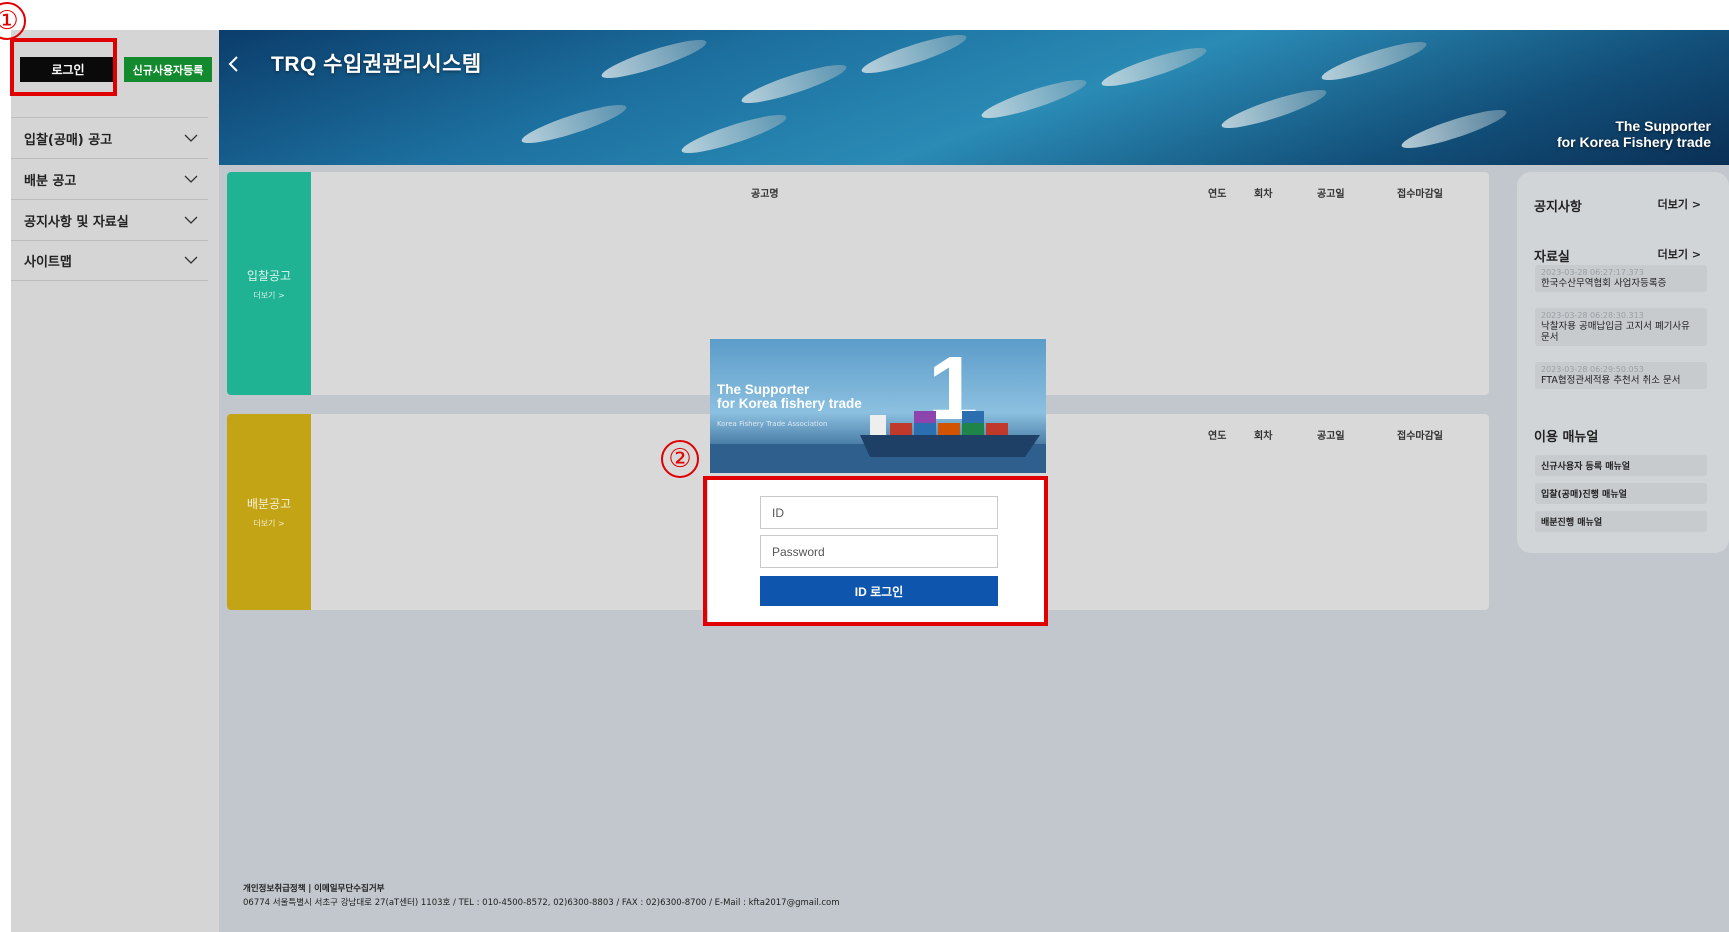 The height and width of the screenshot is (932, 1729). What do you see at coordinates (269, 275) in the screenshot?
I see `bid-notice-title: 입찰공고` at bounding box center [269, 275].